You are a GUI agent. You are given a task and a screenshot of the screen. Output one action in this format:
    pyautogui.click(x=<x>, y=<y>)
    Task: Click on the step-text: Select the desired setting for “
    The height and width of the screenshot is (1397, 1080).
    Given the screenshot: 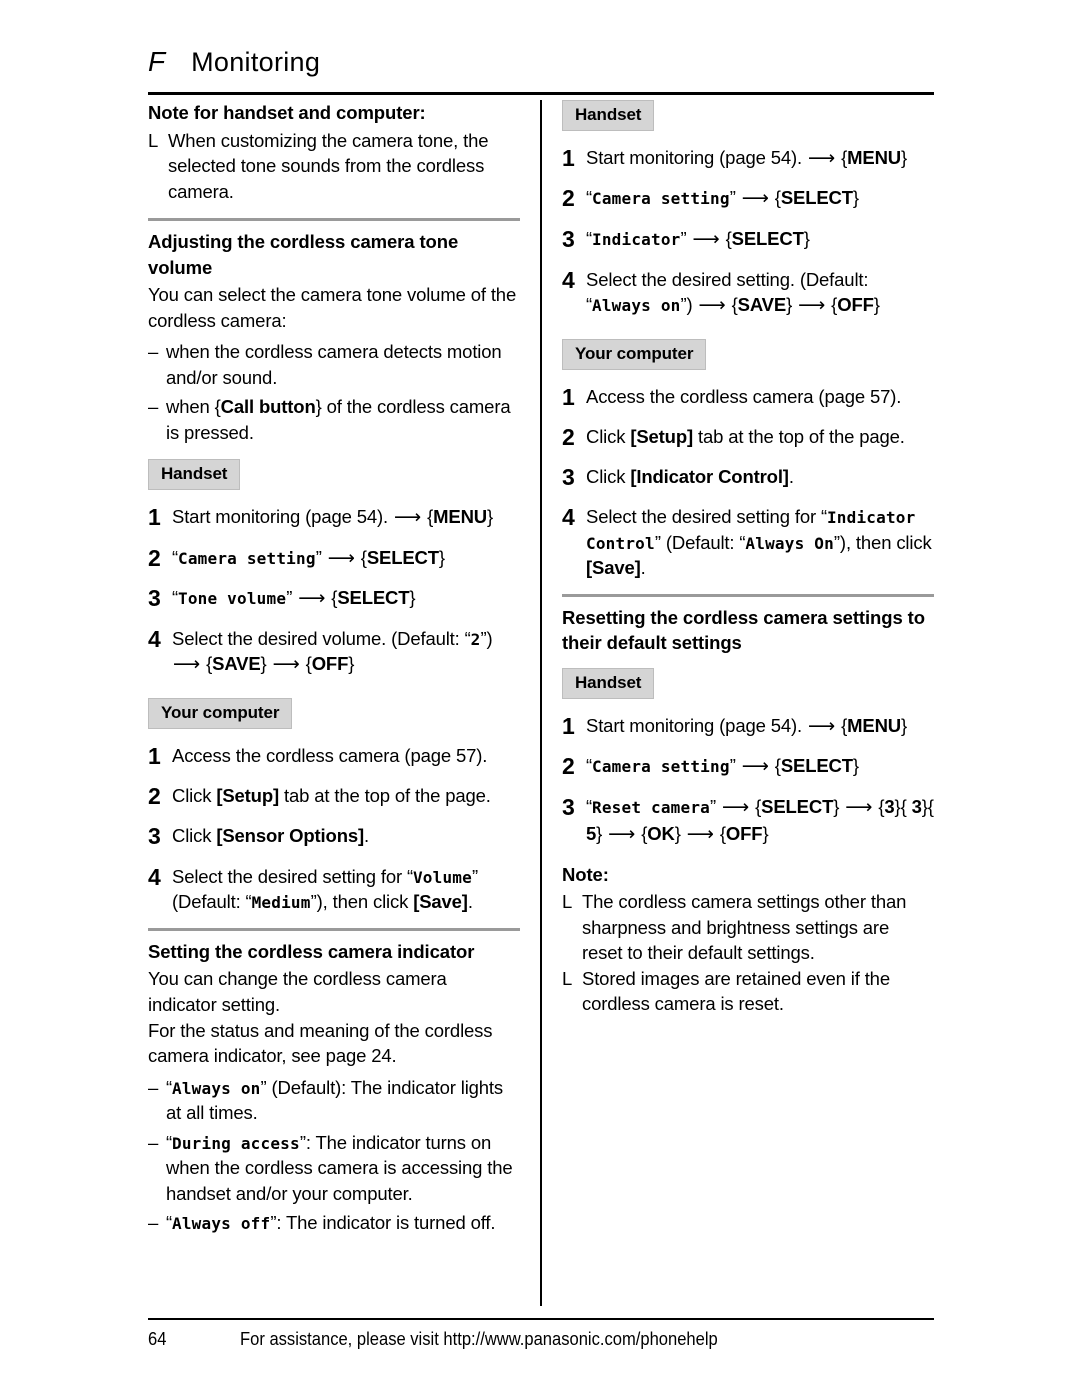 What is the action you would take?
    pyautogui.click(x=292, y=876)
    